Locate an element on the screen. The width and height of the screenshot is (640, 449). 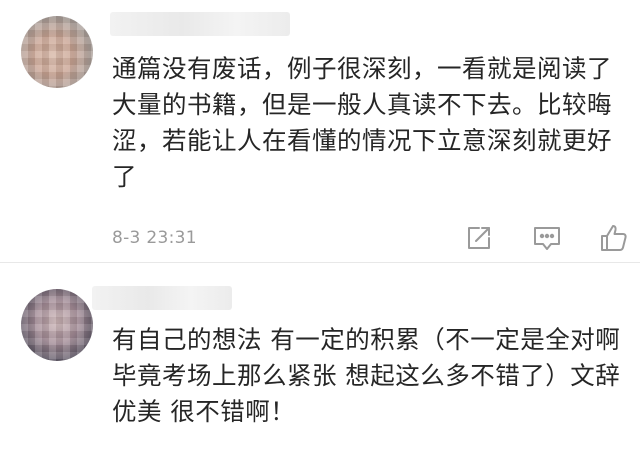
comment-timestamp: 8-3 23:31 is located at coordinates (154, 238).